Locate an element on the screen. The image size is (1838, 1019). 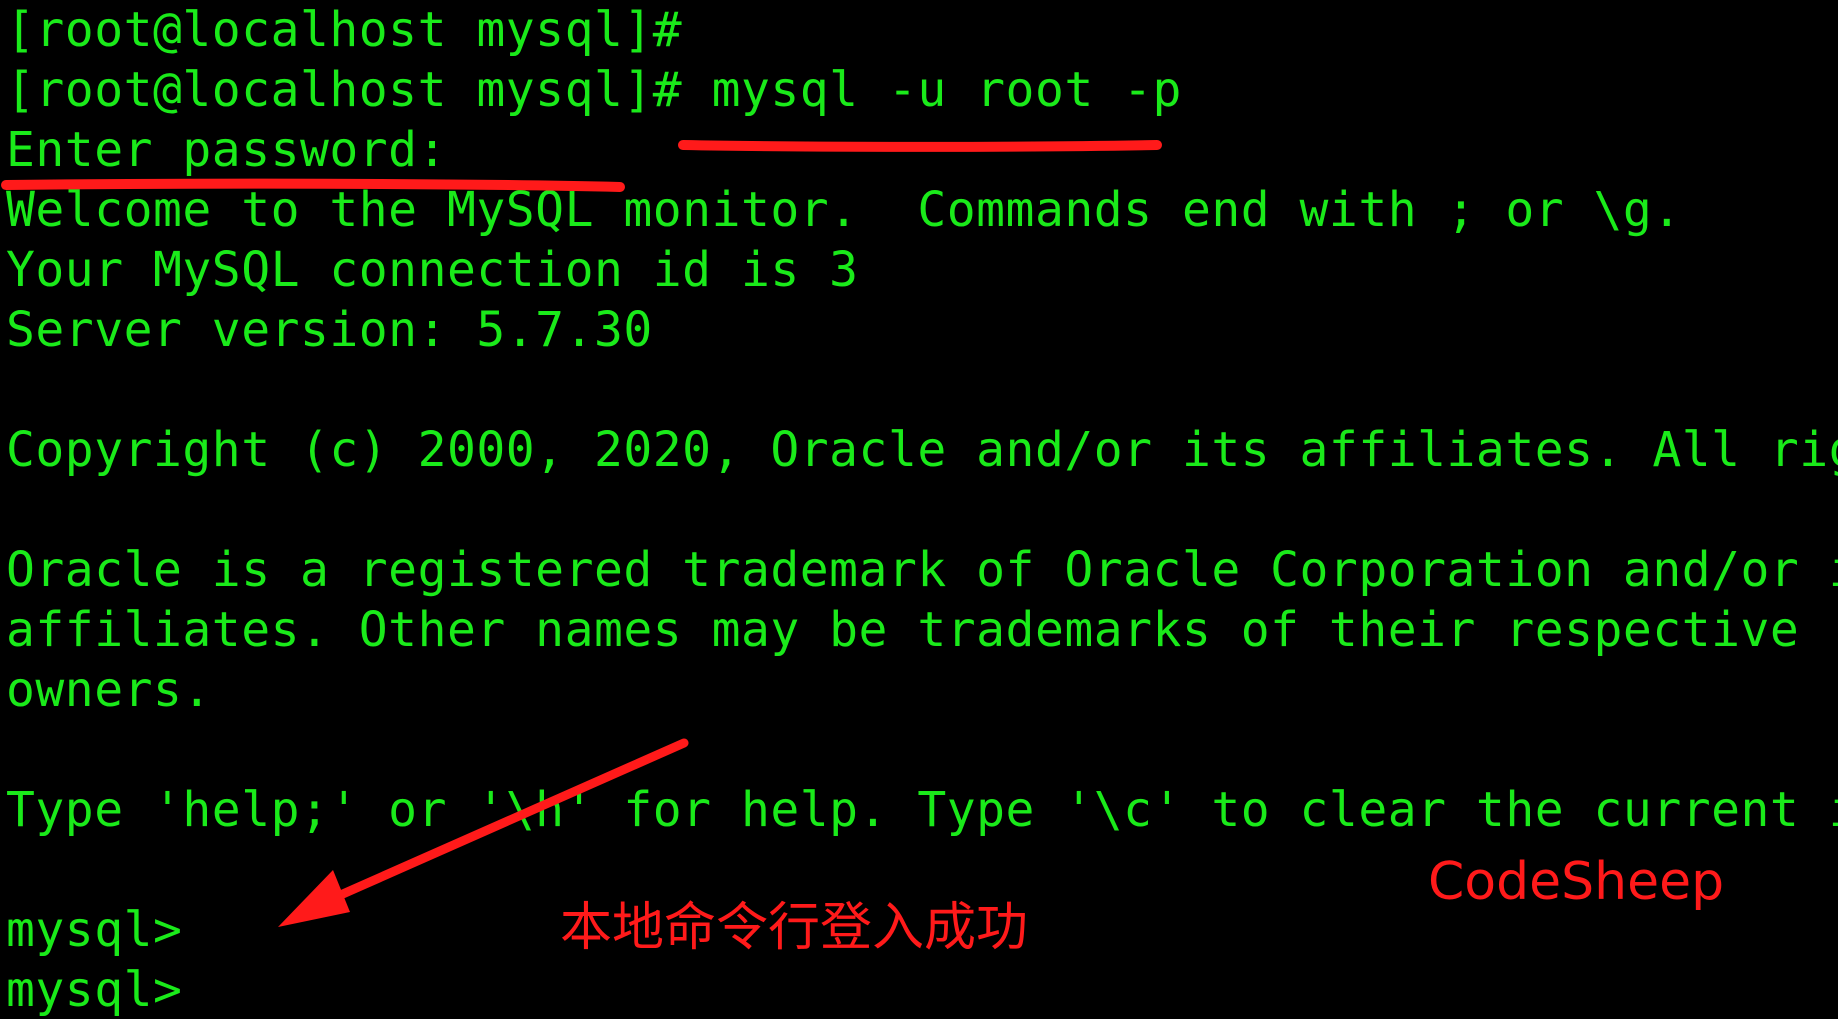
codesheep-watermark: CodeSheep is located at coordinates (1576, 882).